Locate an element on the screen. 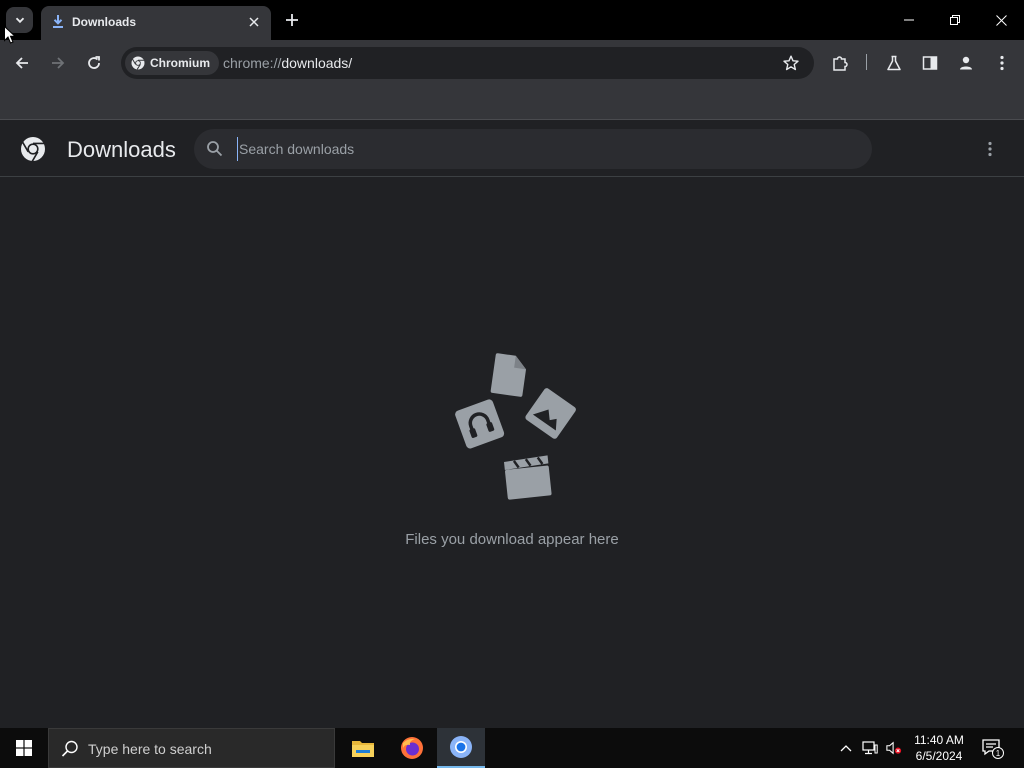 The image size is (1024, 768). network-icon is located at coordinates (870, 748).